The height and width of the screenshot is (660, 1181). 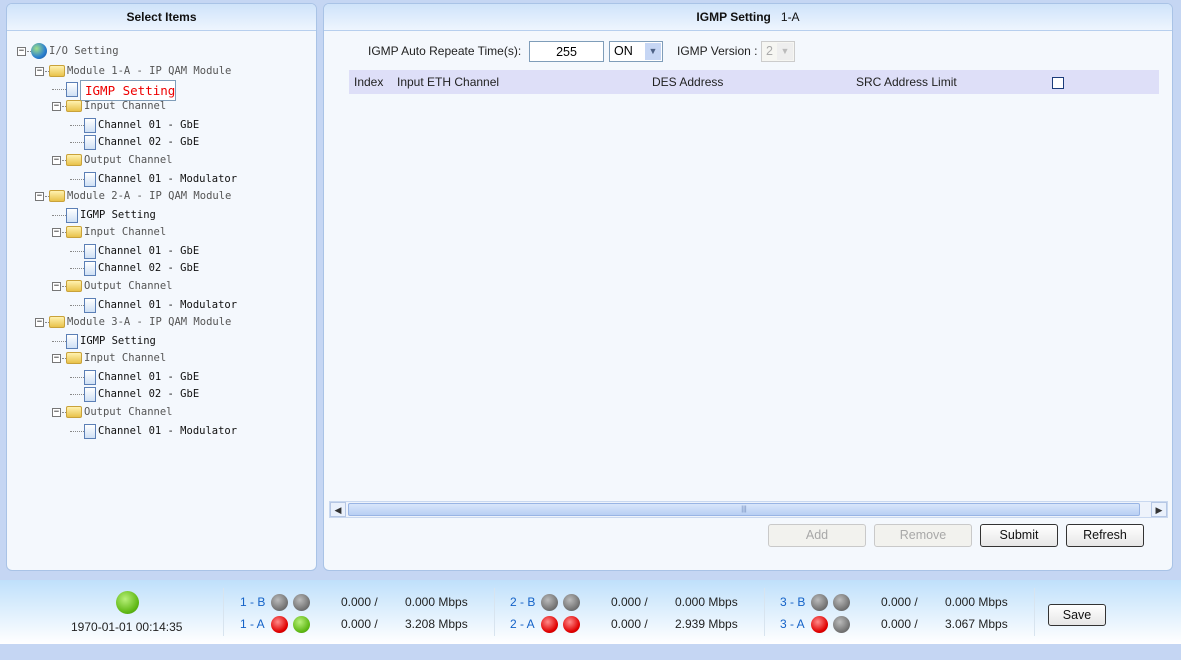 I want to click on horizontal-scrollbar: ◀ ||| ▶, so click(x=748, y=509).